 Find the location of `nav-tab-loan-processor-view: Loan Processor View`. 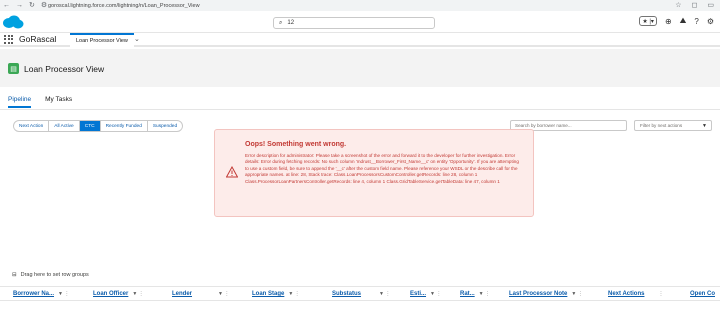

nav-tab-loan-processor-view: Loan Processor View is located at coordinates (102, 40).